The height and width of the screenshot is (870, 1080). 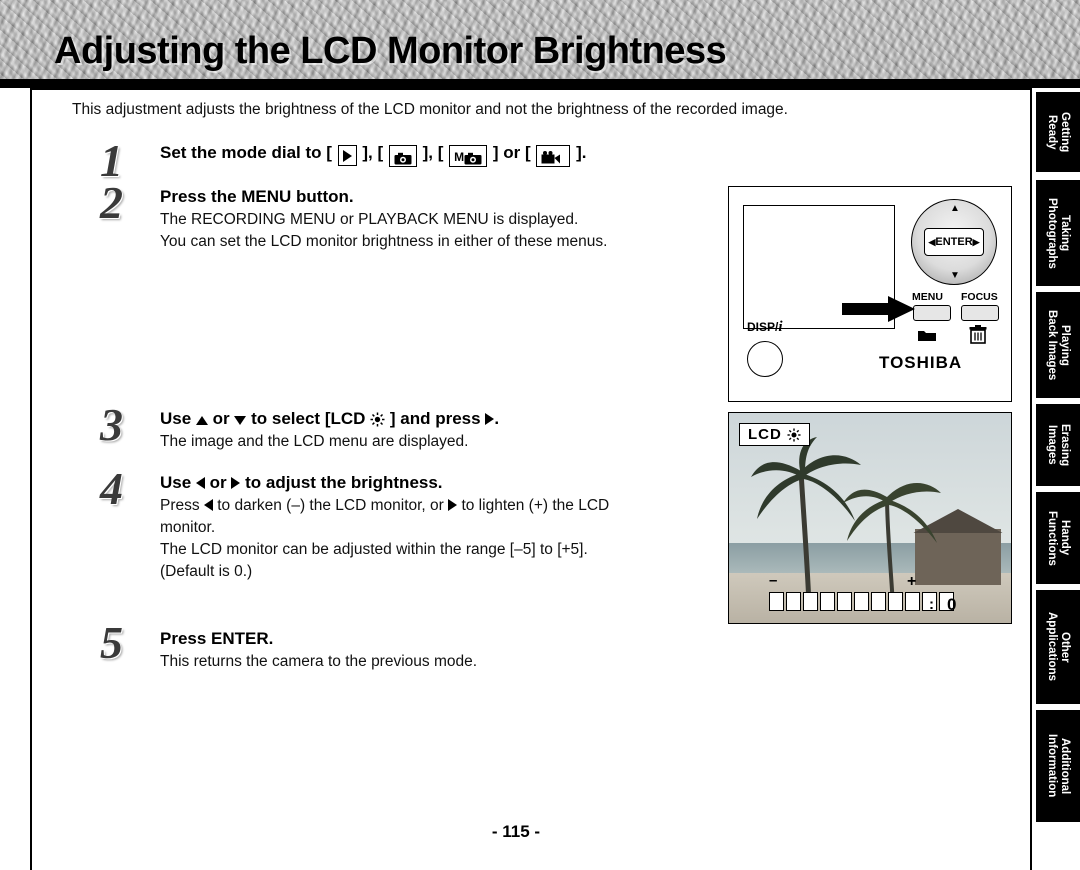 What do you see at coordinates (931, 604) in the screenshot?
I see `brightness-colon: :` at bounding box center [931, 604].